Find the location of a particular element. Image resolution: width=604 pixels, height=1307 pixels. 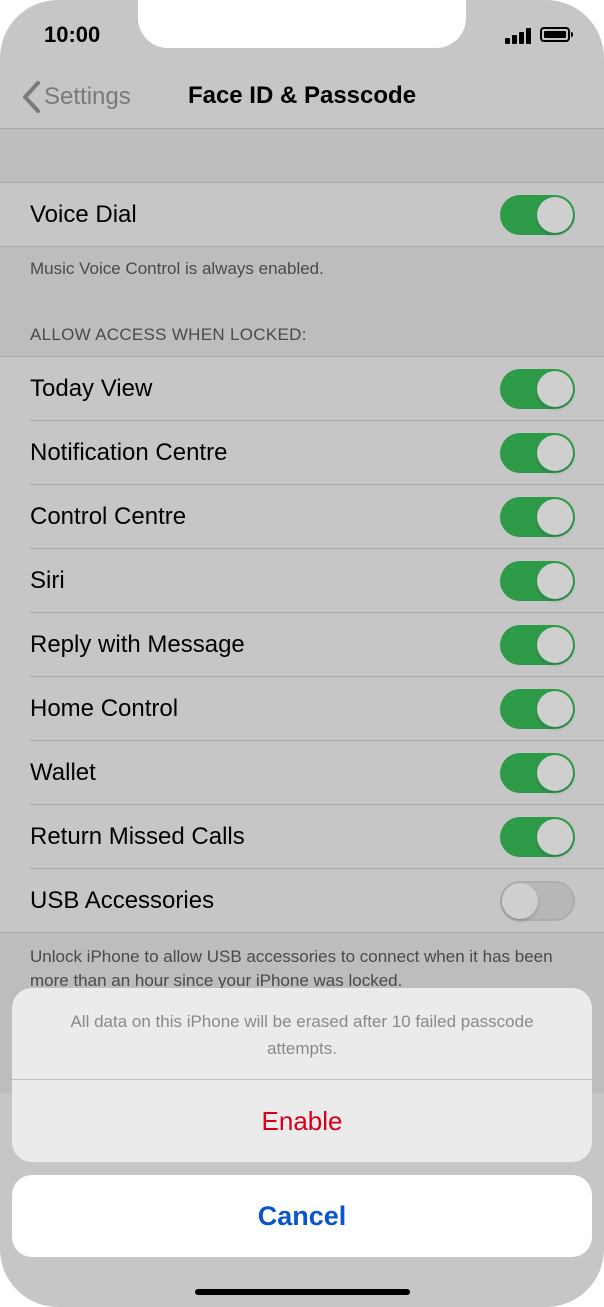

today-view-label: Today View is located at coordinates (91, 388).